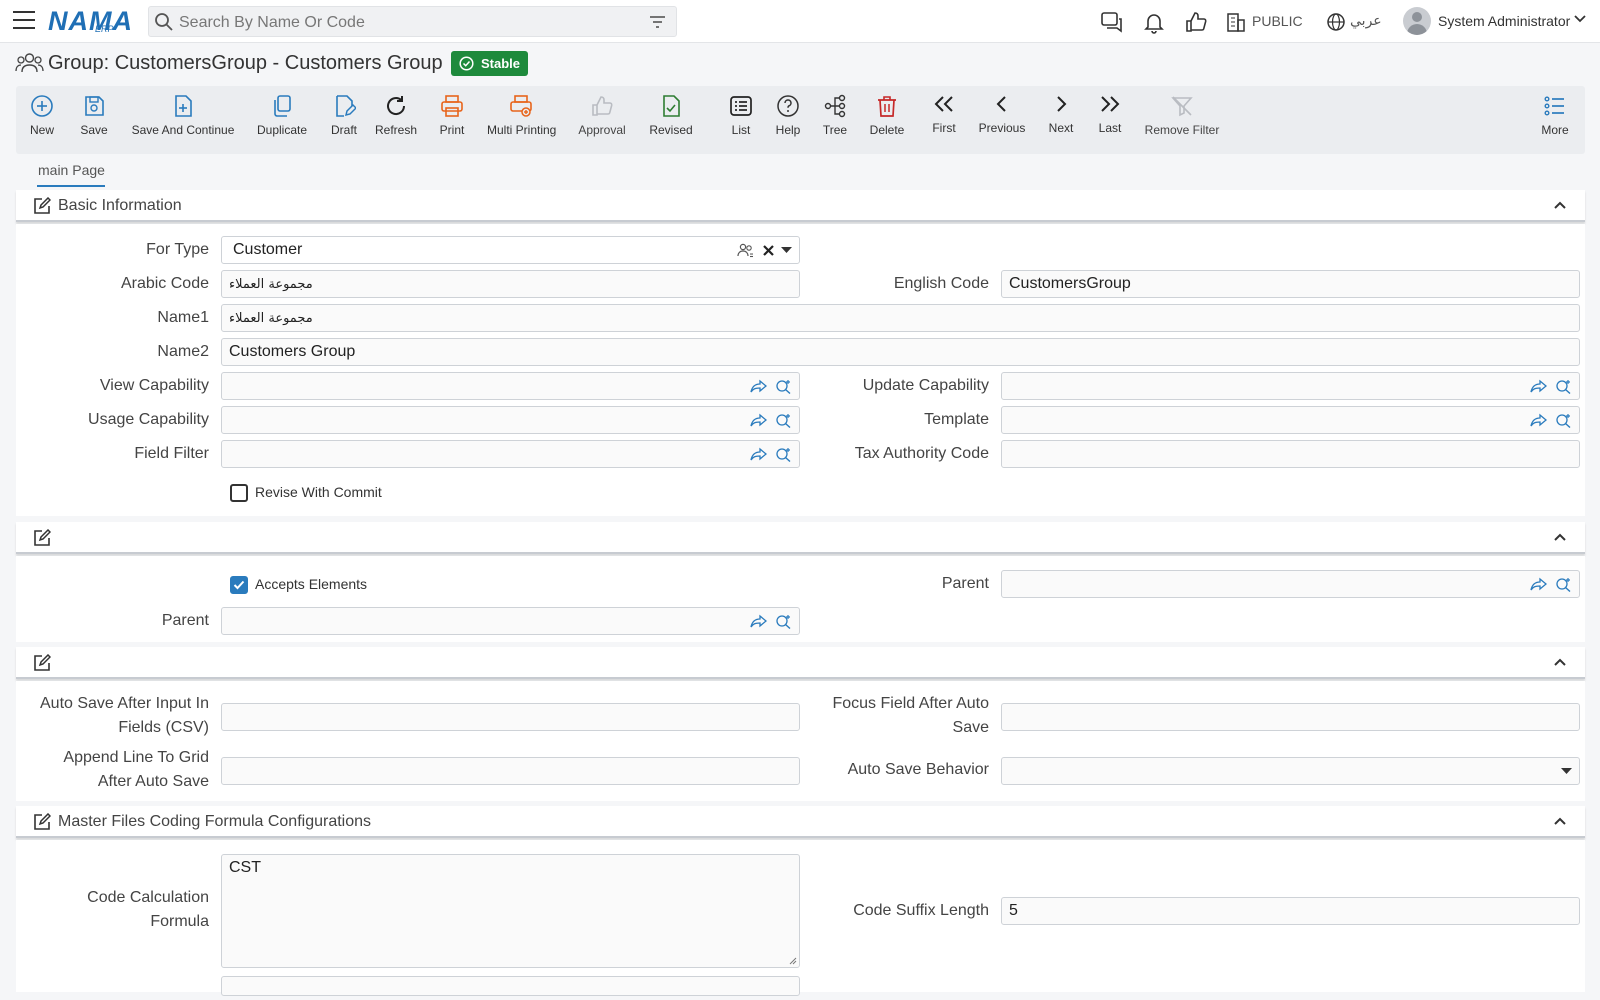 This screenshot has width=1600, height=1000. I want to click on code-calculation-formula-textarea: CST, so click(510, 911).